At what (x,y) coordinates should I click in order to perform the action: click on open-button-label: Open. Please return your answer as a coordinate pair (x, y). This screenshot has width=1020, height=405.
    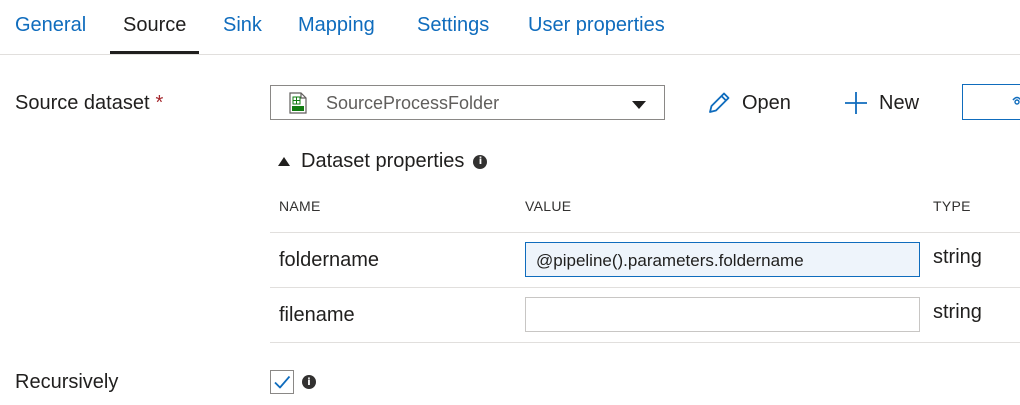
    Looking at the image, I should click on (766, 102).